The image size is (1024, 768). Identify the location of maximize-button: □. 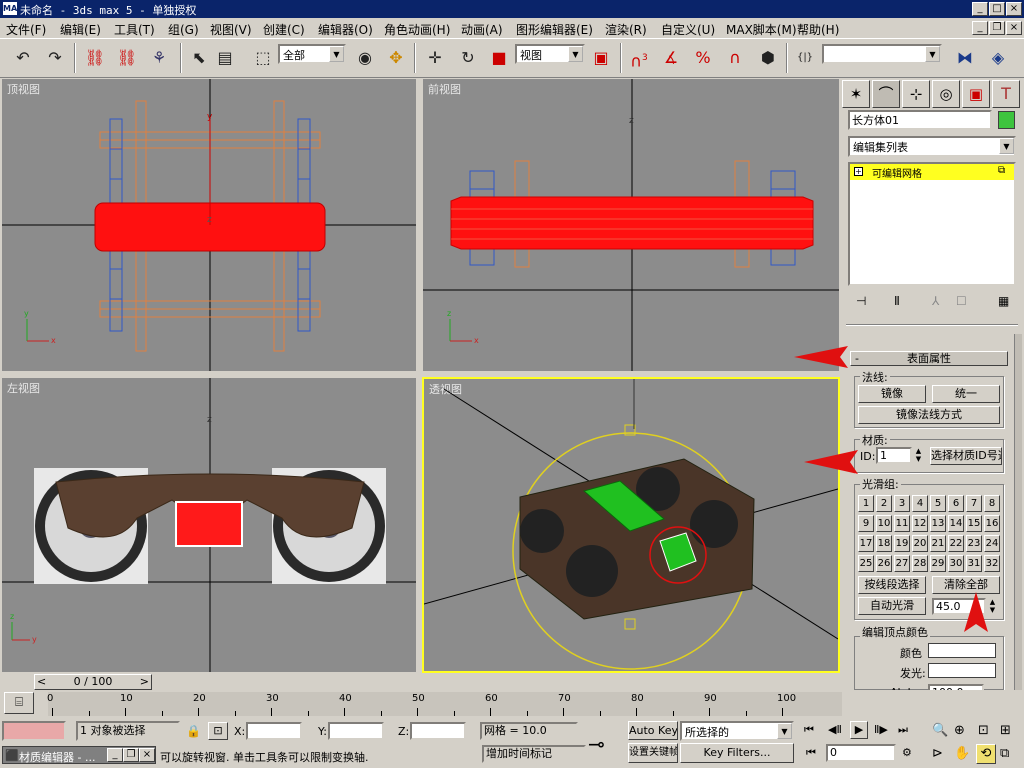
(997, 9).